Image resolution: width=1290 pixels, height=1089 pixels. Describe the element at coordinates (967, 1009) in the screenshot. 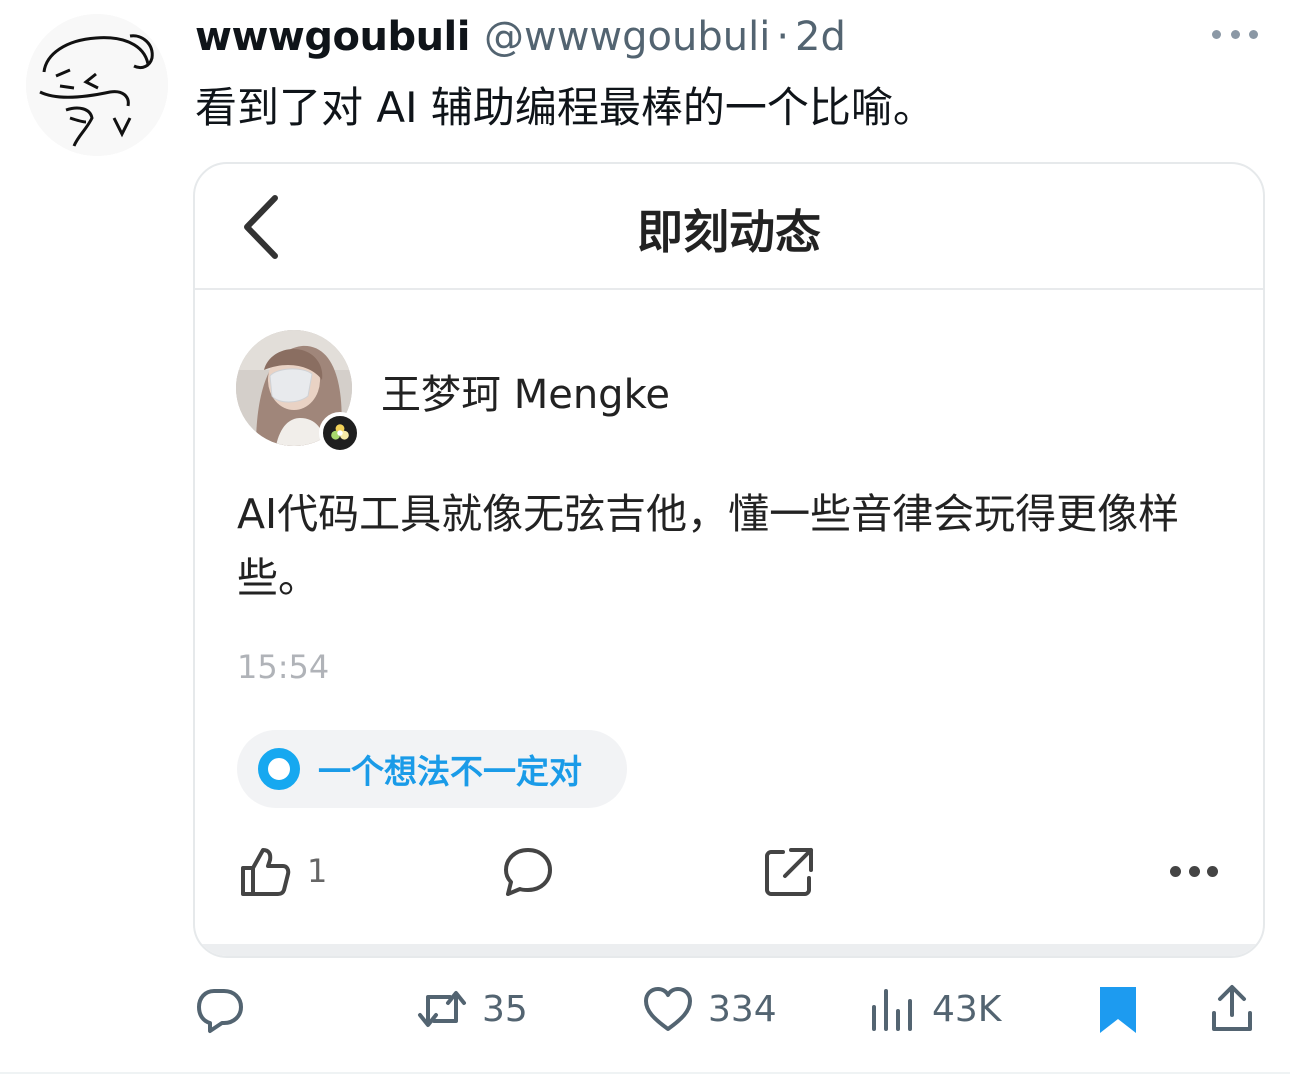

I see `views-count: 43K` at that location.